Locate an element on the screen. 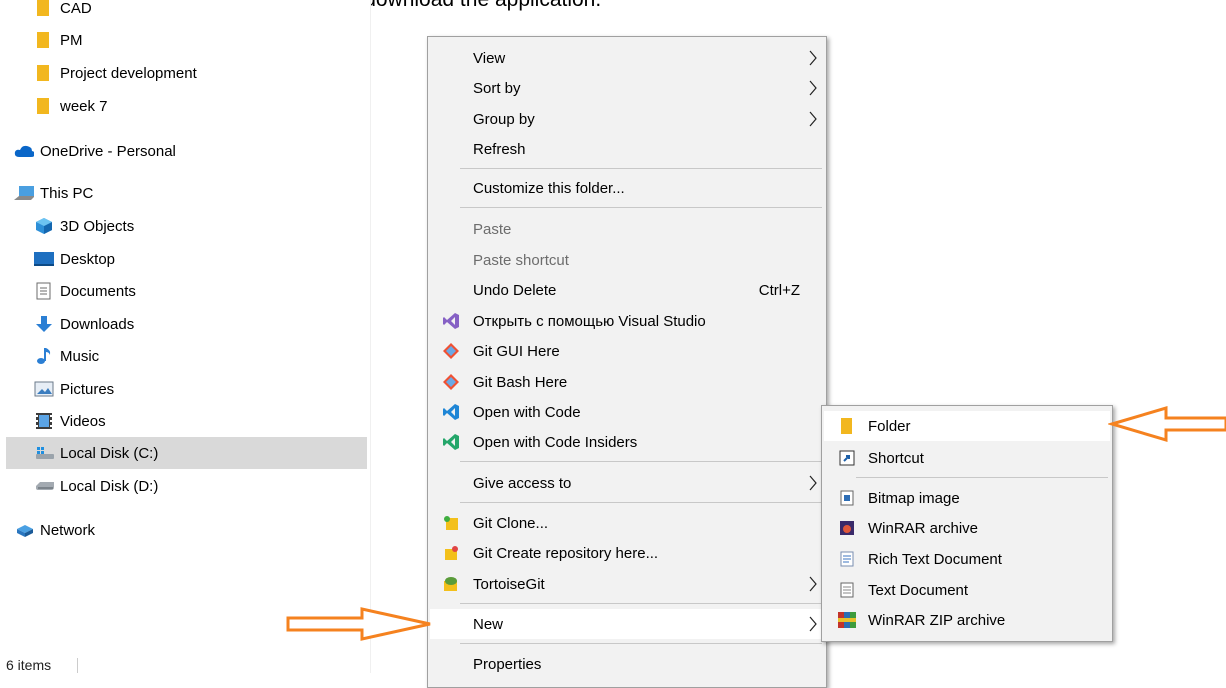 This screenshot has height=688, width=1226. shortcut-icon is located at coordinates (847, 458).